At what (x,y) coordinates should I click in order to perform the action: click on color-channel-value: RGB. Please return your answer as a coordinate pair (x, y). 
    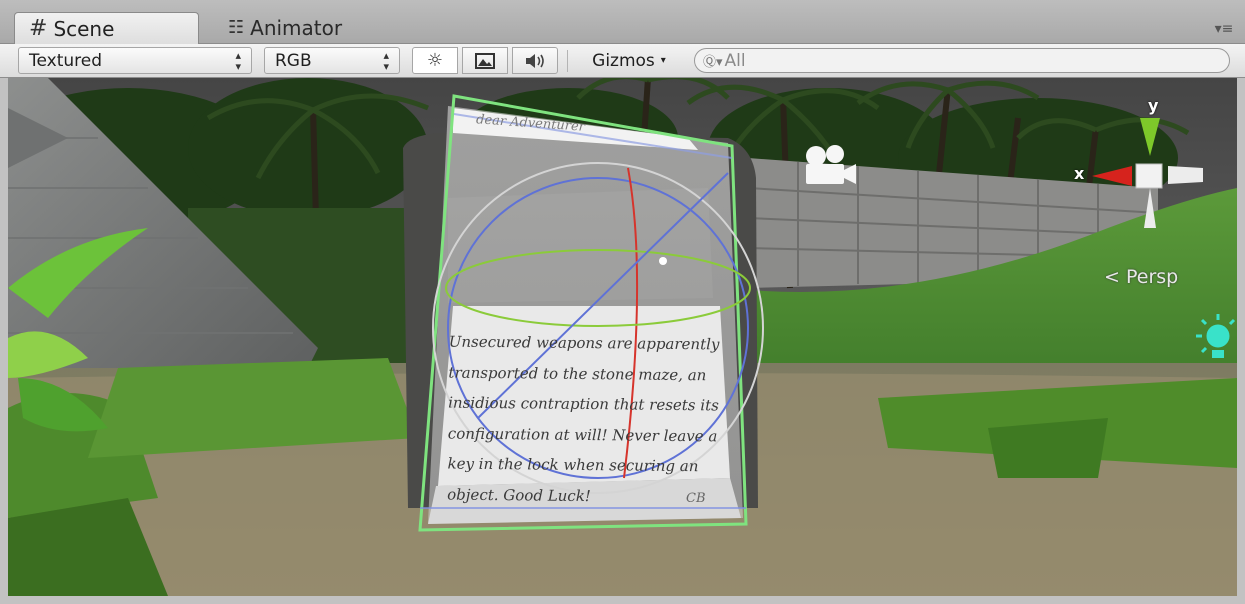
    Looking at the image, I should click on (293, 60).